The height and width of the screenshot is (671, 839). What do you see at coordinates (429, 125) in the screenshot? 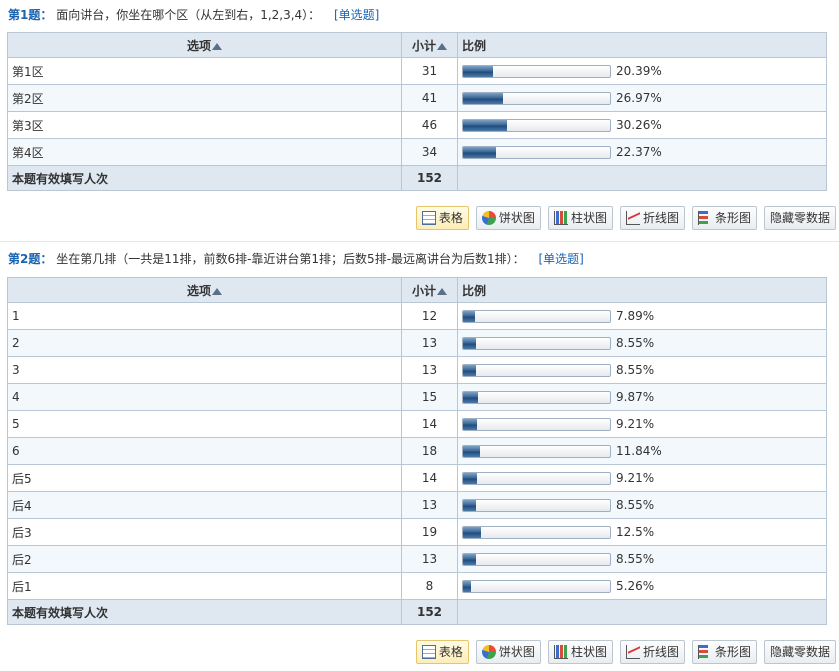
I see `option-count: 46` at bounding box center [429, 125].